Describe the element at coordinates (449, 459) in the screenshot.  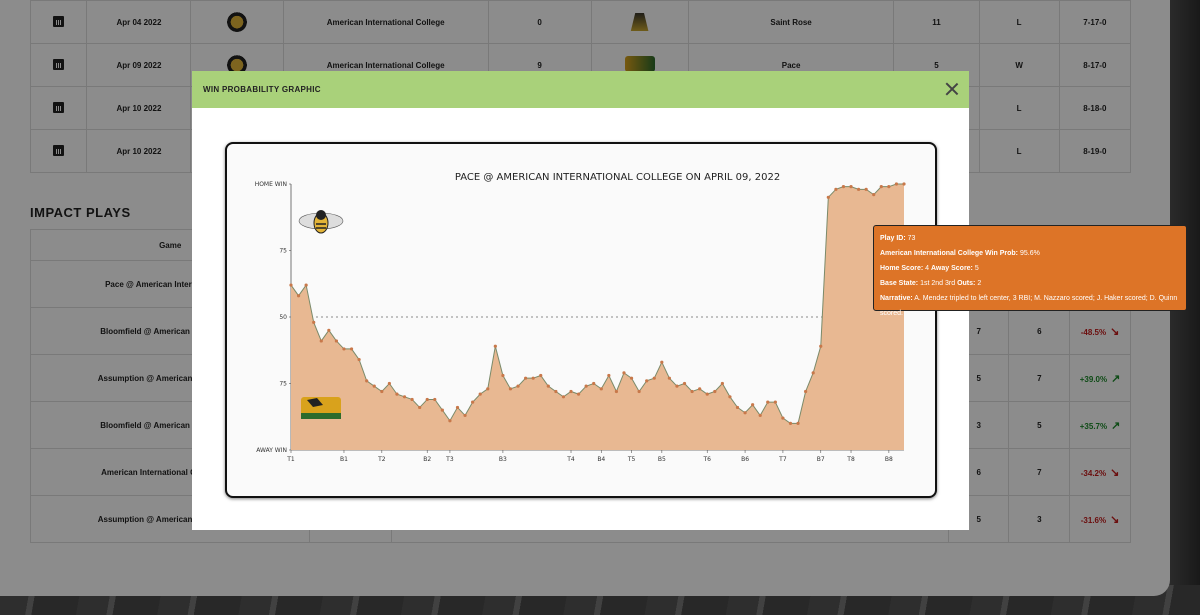
I see `x-tick-label: T3` at that location.